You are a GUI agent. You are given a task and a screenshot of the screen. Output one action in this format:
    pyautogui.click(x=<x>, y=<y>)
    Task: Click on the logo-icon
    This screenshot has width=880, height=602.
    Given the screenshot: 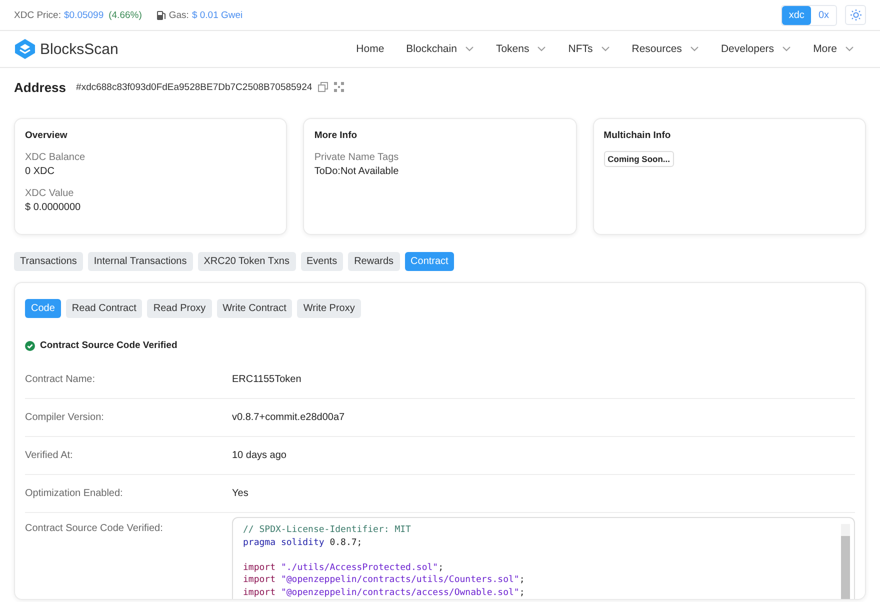 What is the action you would take?
    pyautogui.click(x=25, y=49)
    